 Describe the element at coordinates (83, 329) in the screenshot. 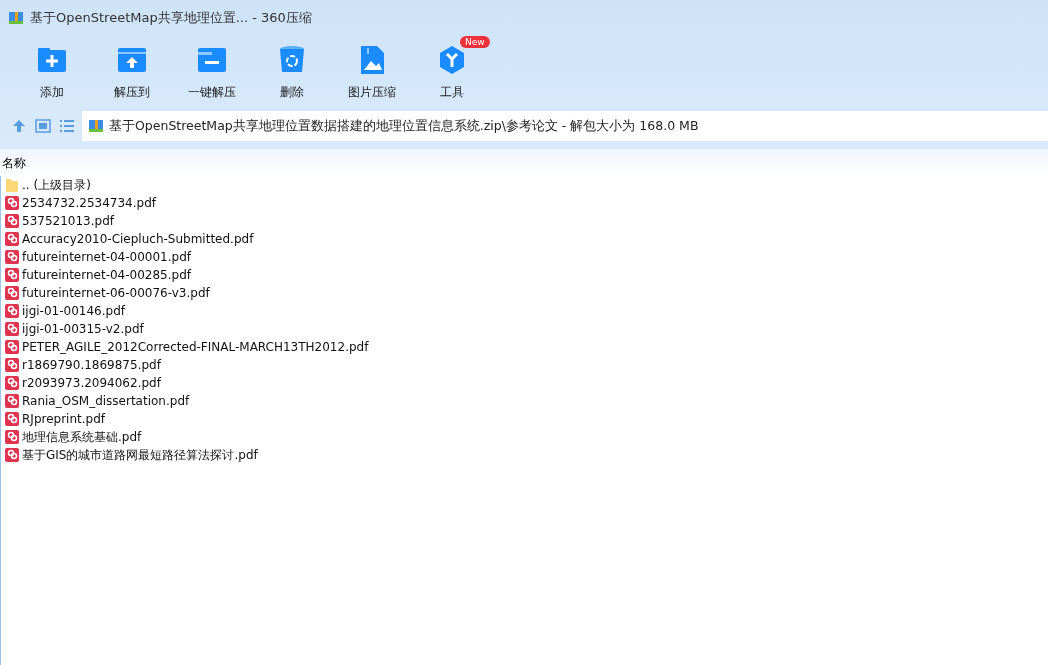

I see `file-name: ijgi-01-00315-v2.pdf` at that location.